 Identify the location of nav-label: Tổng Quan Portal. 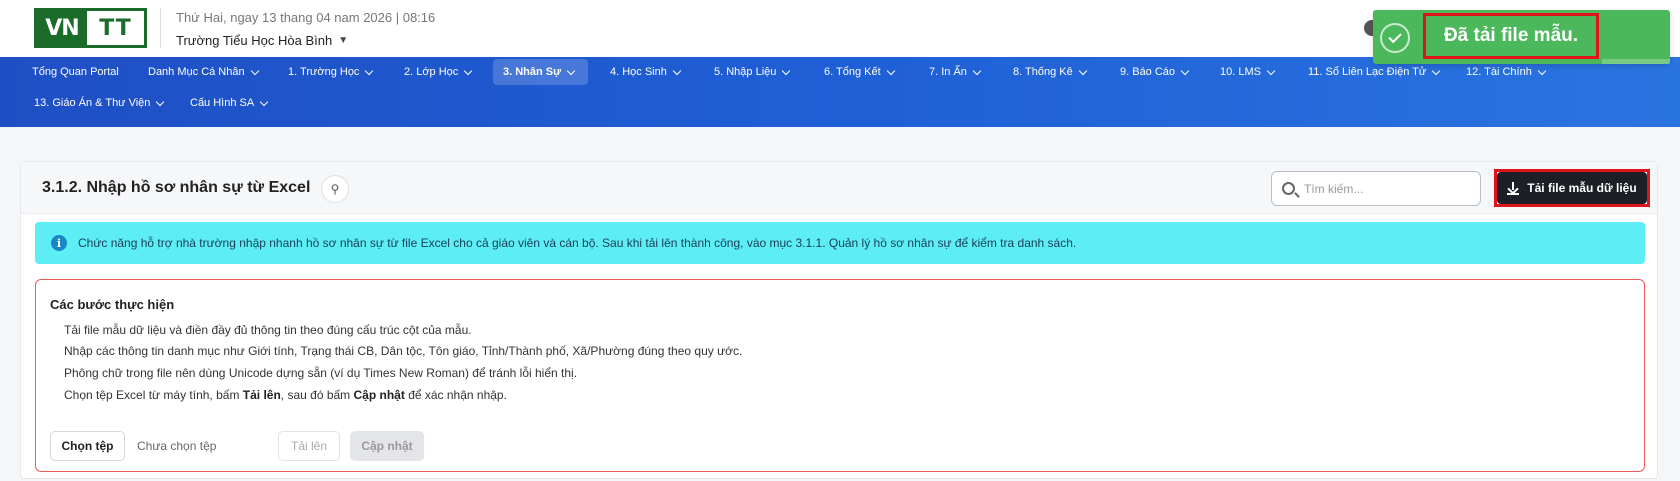
(75, 72).